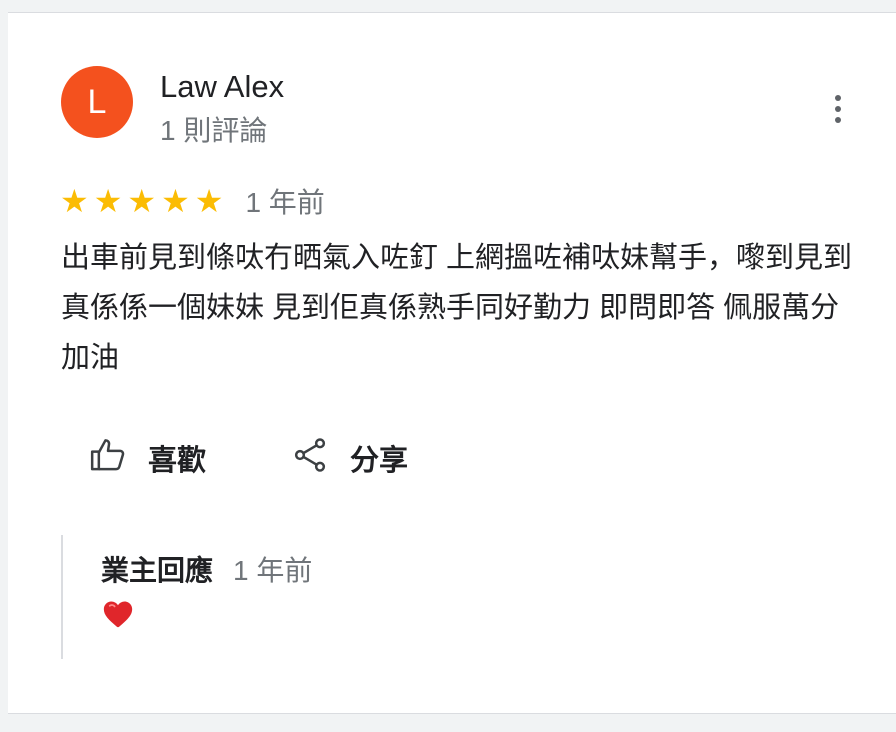 This screenshot has height=732, width=896. I want to click on like-button: 喜歡, so click(147, 457).